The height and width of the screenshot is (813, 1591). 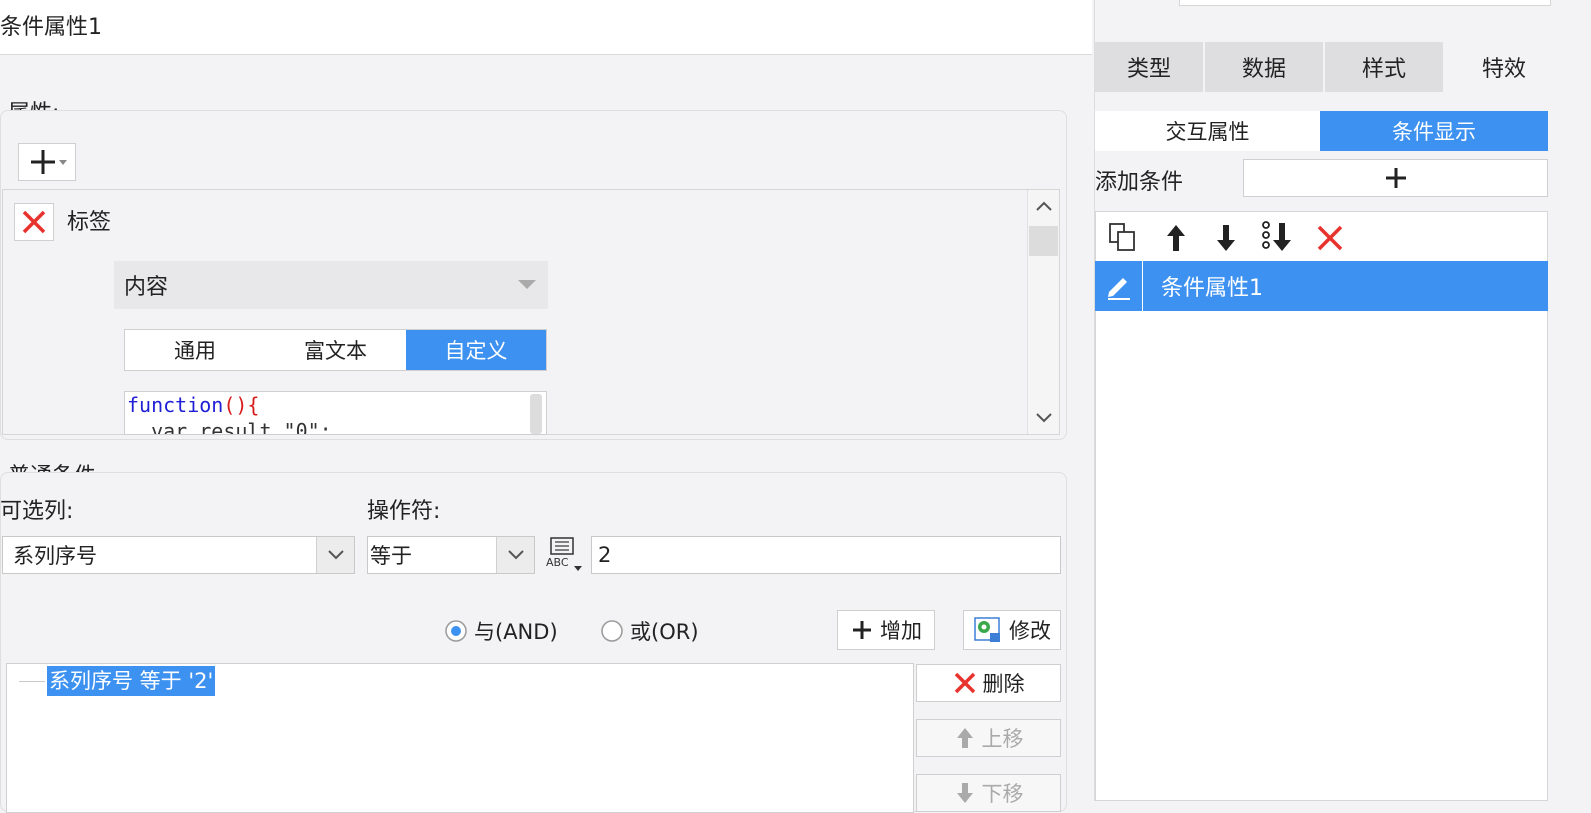 I want to click on remove-property-button, so click(x=34, y=222).